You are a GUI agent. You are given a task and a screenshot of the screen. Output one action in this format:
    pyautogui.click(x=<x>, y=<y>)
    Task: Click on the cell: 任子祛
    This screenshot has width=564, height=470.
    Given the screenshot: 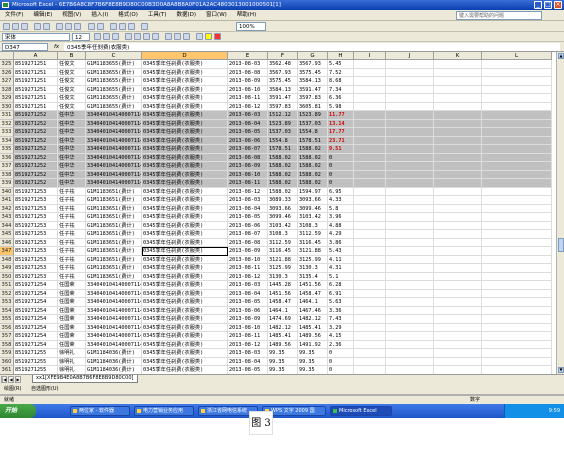 What is the action you would take?
    pyautogui.click(x=72, y=259)
    